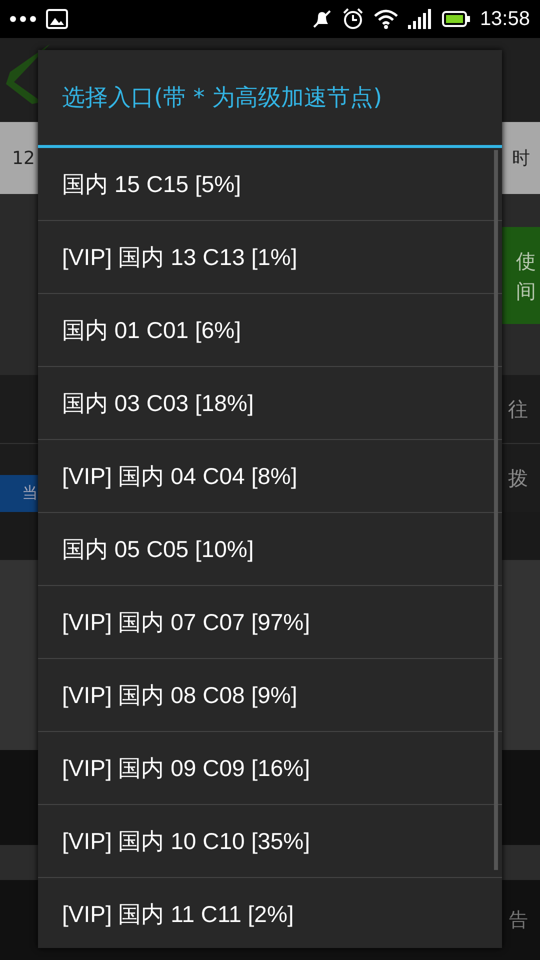 Image resolution: width=540 pixels, height=960 pixels. Describe the element at coordinates (270, 913) in the screenshot. I see `list-item: [VIP] 国内 11 C11 [2%]` at that location.